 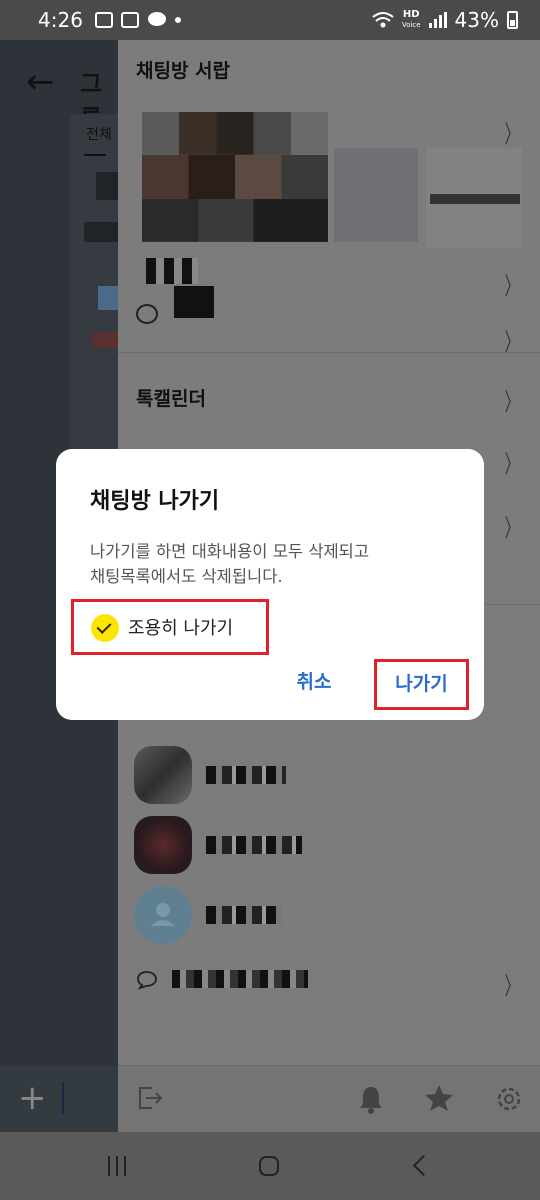 What do you see at coordinates (439, 1098) in the screenshot?
I see `star-icon` at bounding box center [439, 1098].